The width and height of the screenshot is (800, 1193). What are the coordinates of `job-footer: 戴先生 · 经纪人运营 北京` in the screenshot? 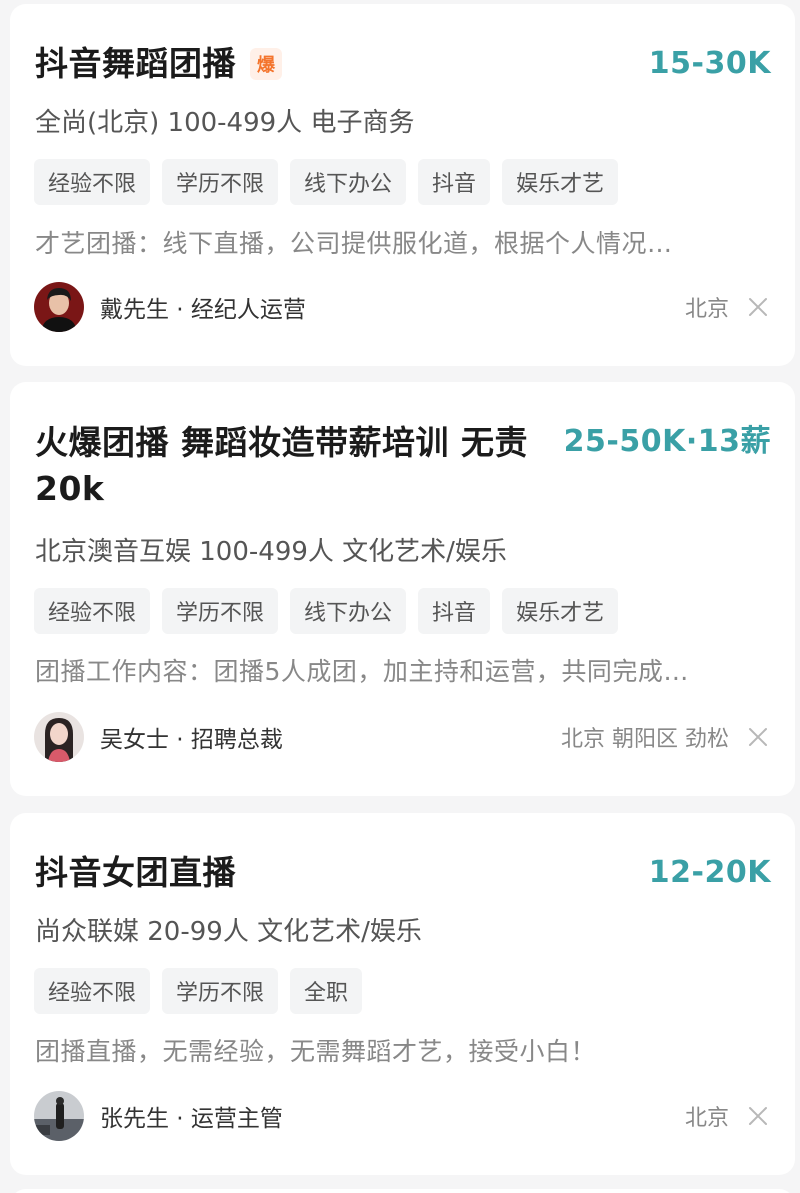 It's located at (402, 307).